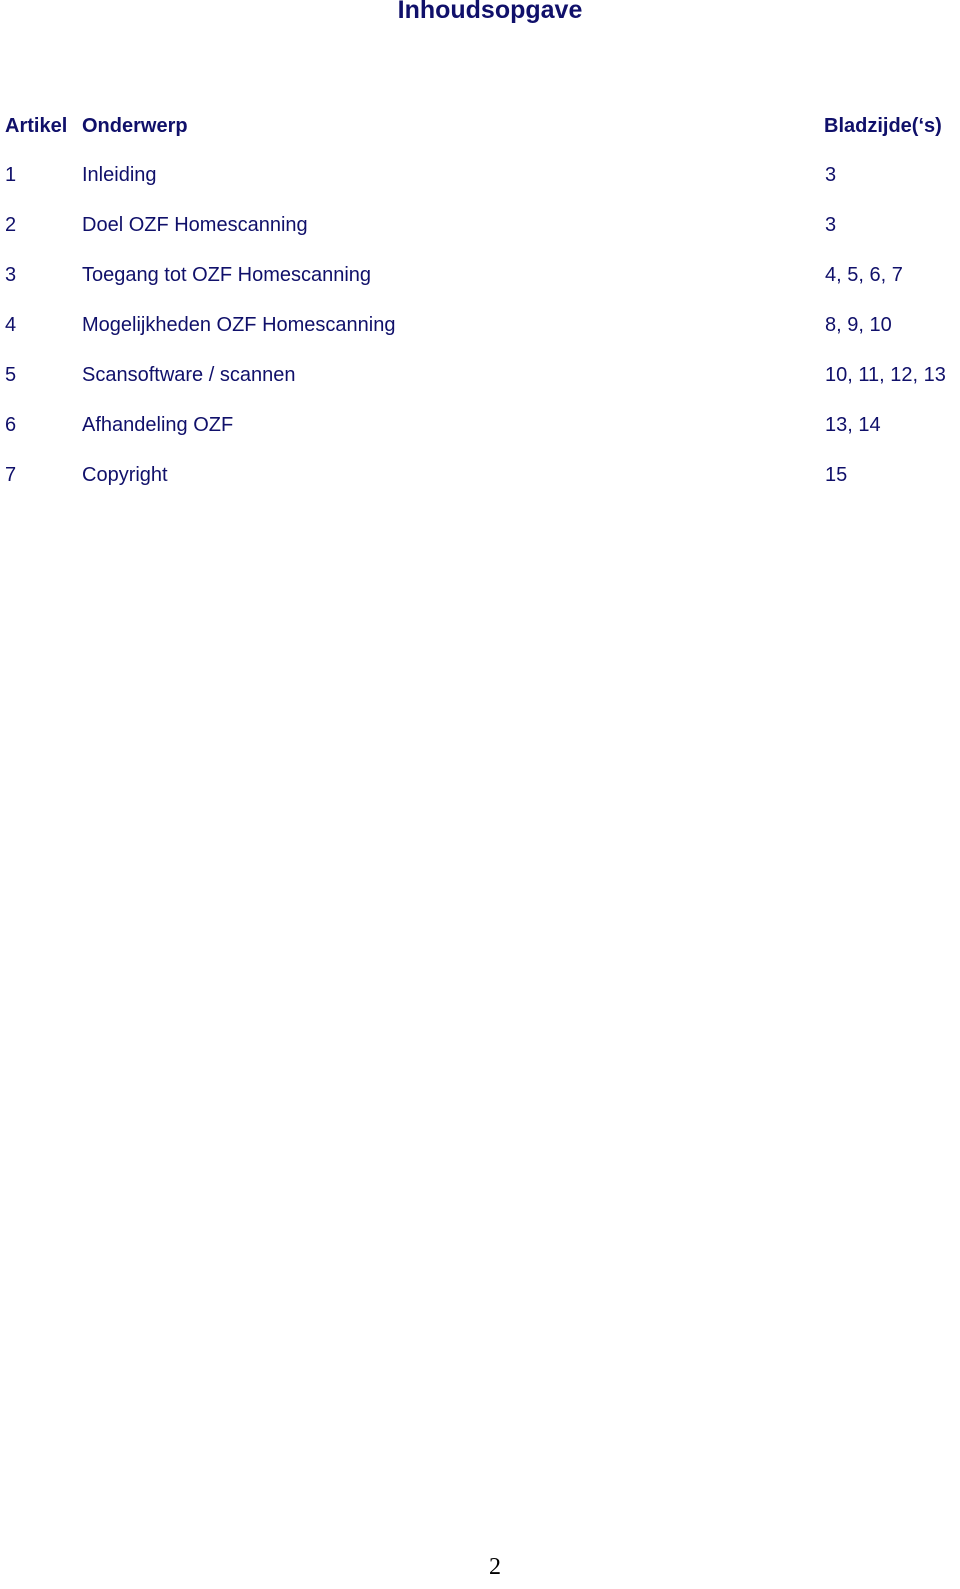 The height and width of the screenshot is (1589, 960). Describe the element at coordinates (480, 379) in the screenshot. I see `toc-row: 5 Scansoftware / scannen 10, 11, 12, 13` at that location.